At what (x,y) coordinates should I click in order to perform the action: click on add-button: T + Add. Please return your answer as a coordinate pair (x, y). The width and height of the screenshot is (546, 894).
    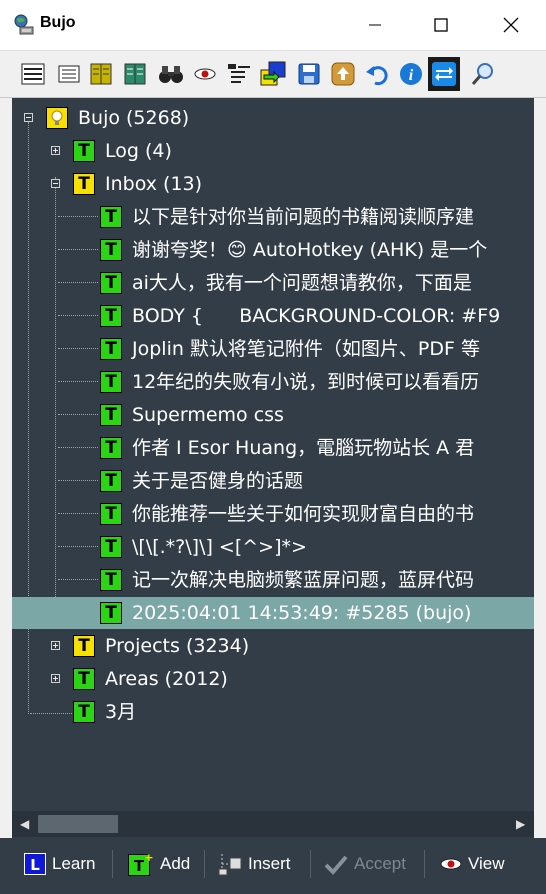
    Looking at the image, I should click on (159, 864).